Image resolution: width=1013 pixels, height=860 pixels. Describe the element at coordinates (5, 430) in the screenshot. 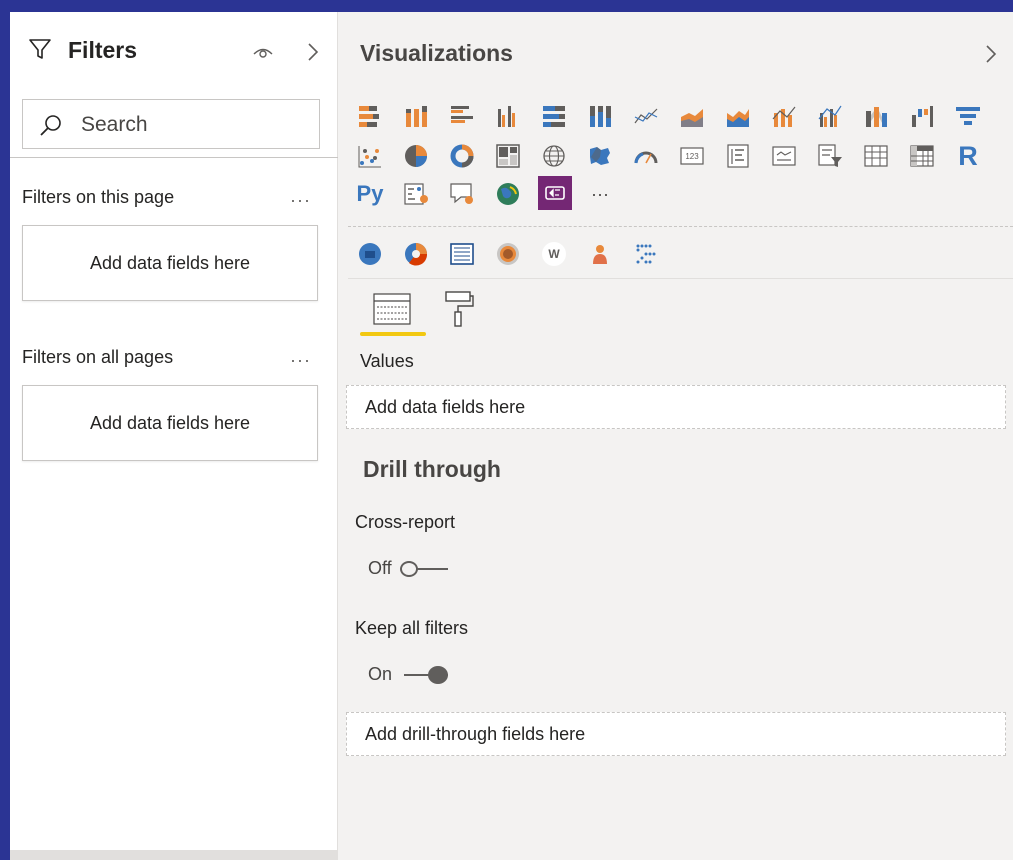

I see `app-frame-left` at that location.